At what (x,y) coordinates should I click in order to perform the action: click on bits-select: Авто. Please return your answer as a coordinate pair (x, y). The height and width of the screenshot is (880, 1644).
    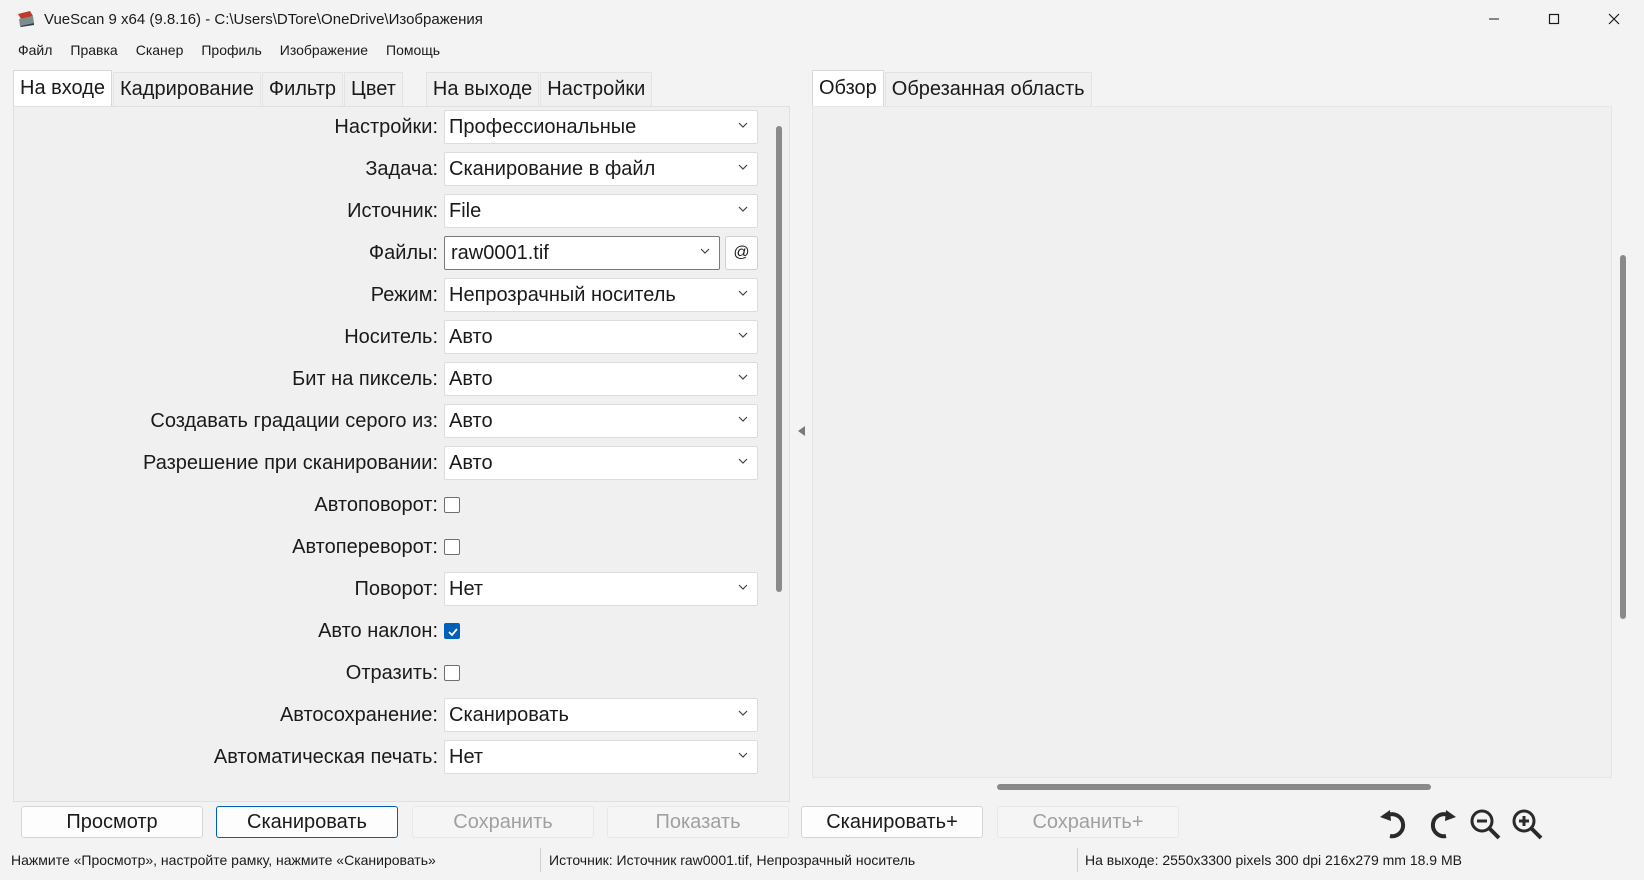
    Looking at the image, I should click on (601, 379).